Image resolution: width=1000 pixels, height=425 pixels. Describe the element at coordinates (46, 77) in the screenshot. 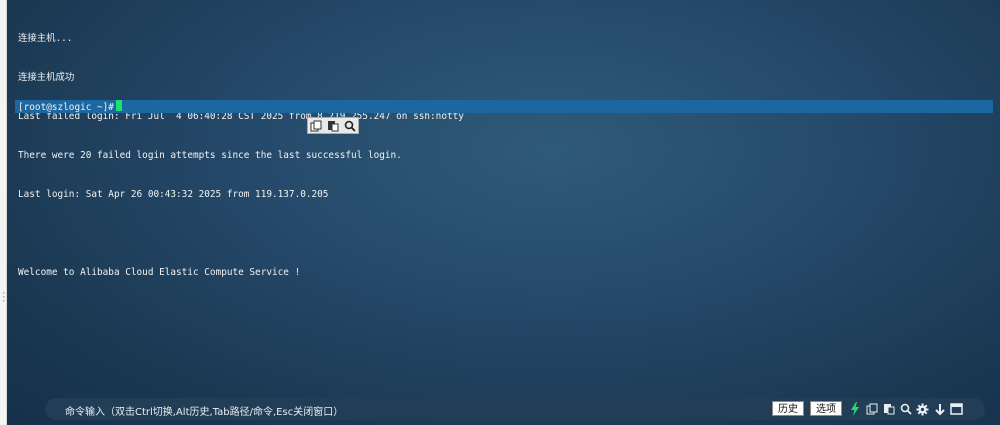

I see `terminal-line: 连接主机成功` at that location.